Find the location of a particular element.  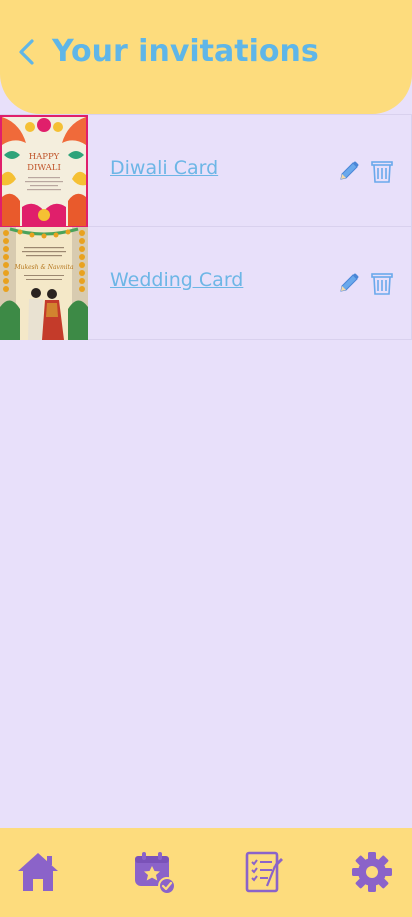

checklist-icon is located at coordinates (264, 872).